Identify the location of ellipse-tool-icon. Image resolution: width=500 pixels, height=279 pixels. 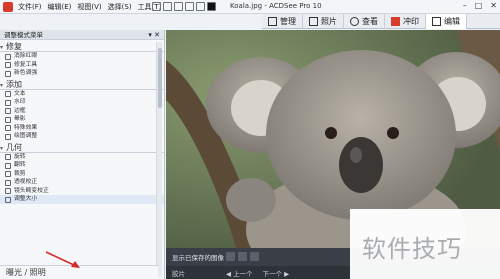
(178, 6).